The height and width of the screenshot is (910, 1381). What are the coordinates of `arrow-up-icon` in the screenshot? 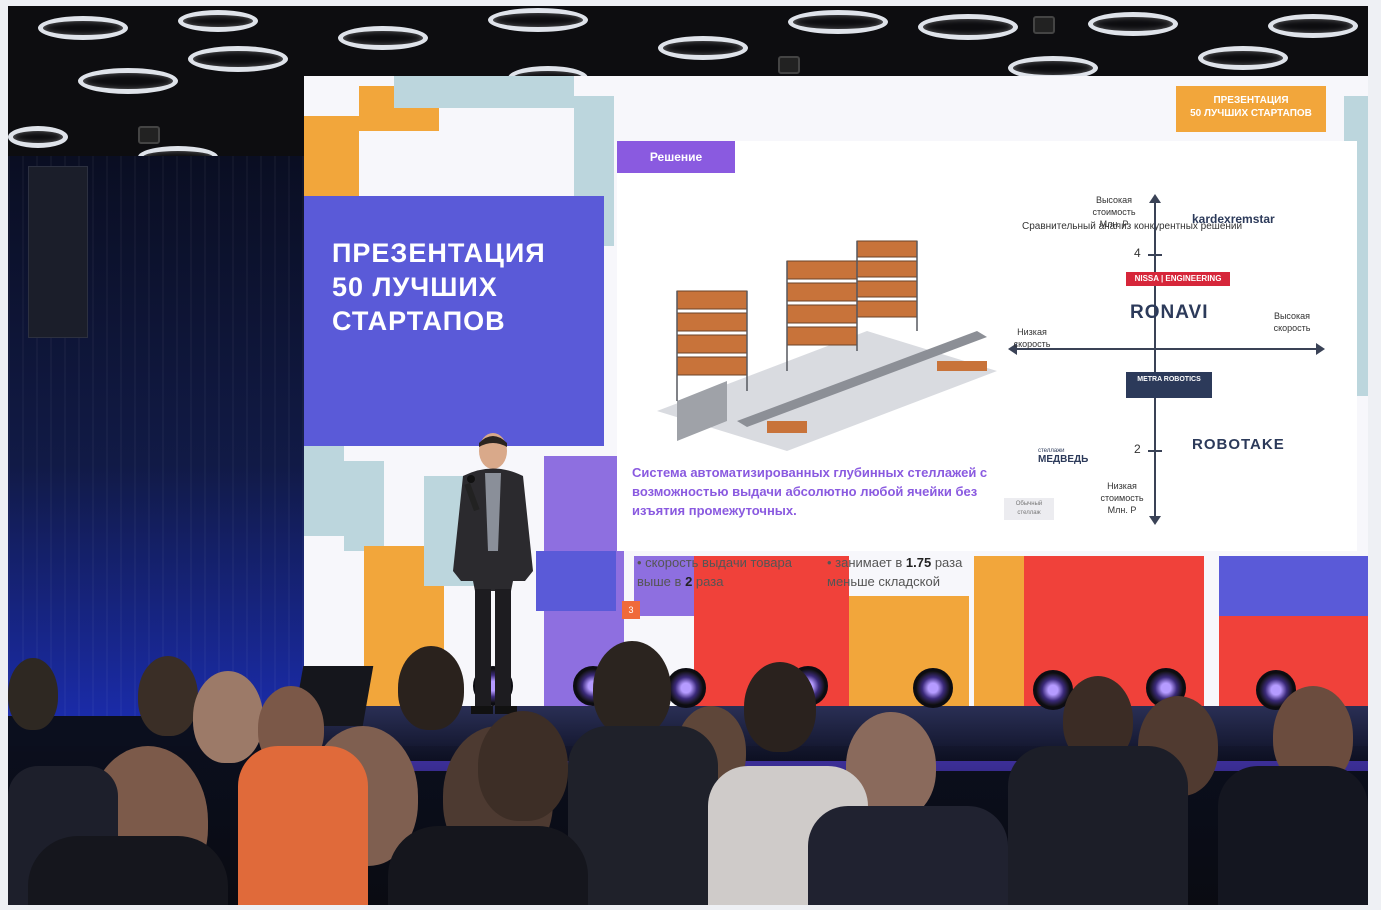 It's located at (1155, 198).